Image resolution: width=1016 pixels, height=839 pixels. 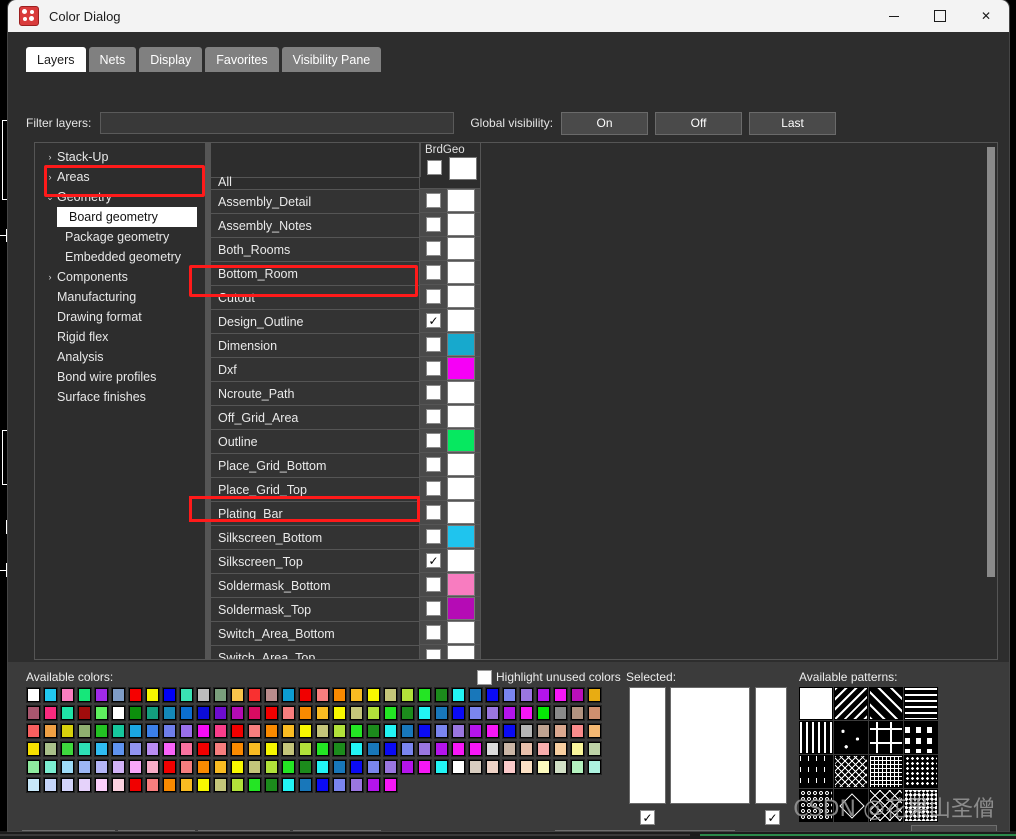 I want to click on tab-layers: Layers, so click(x=56, y=59).